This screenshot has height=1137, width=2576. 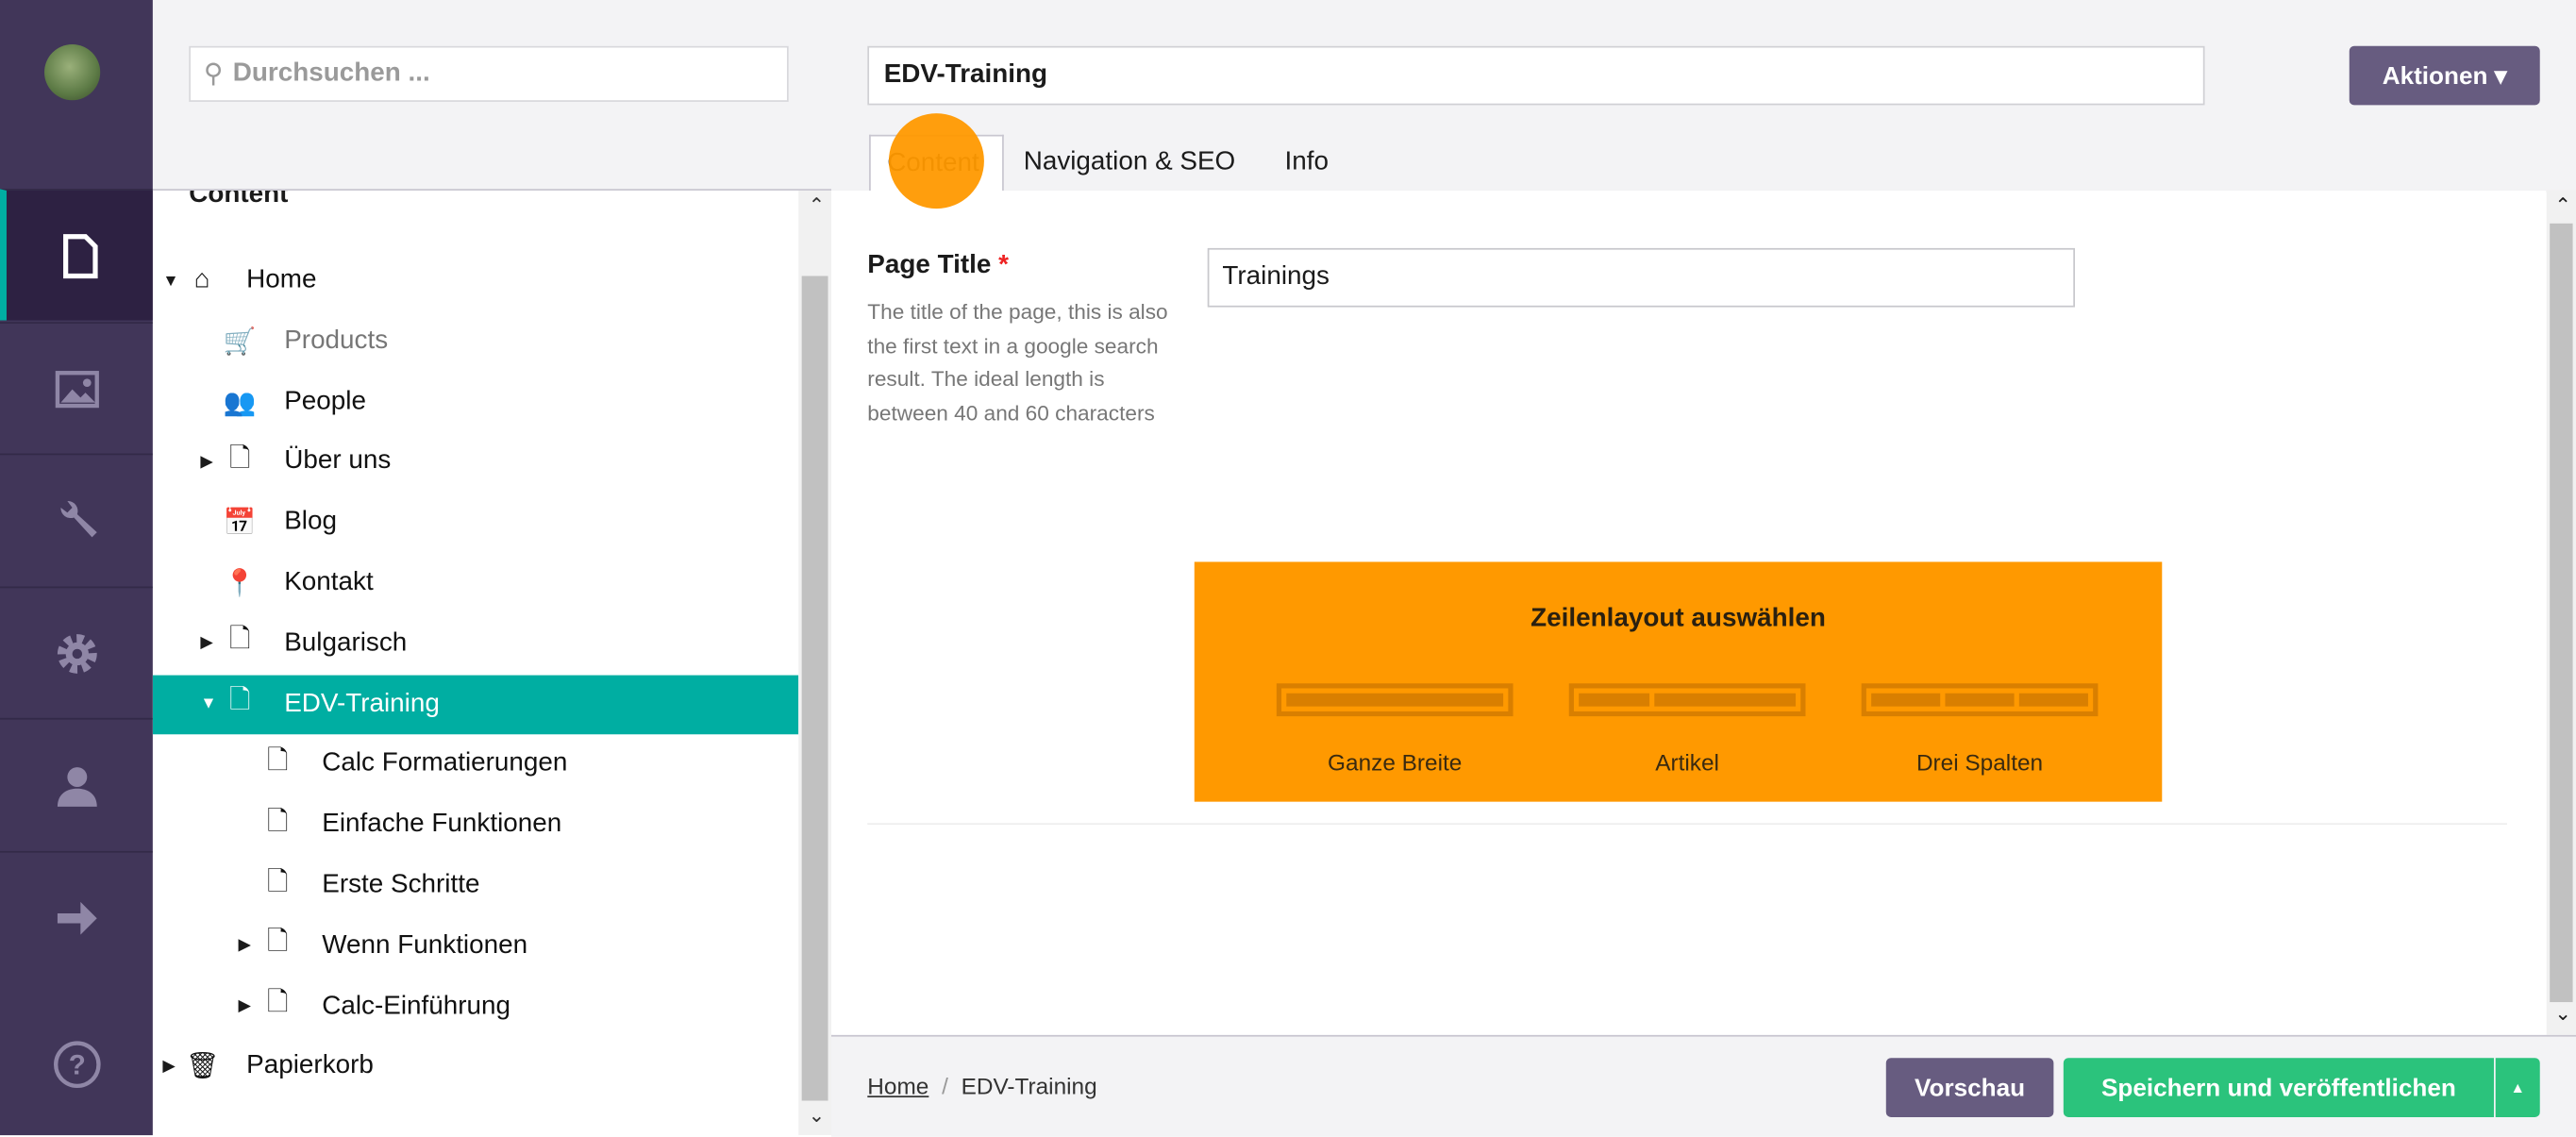 I want to click on tab-navigation-seo: Navigation & SEO, so click(x=1129, y=163).